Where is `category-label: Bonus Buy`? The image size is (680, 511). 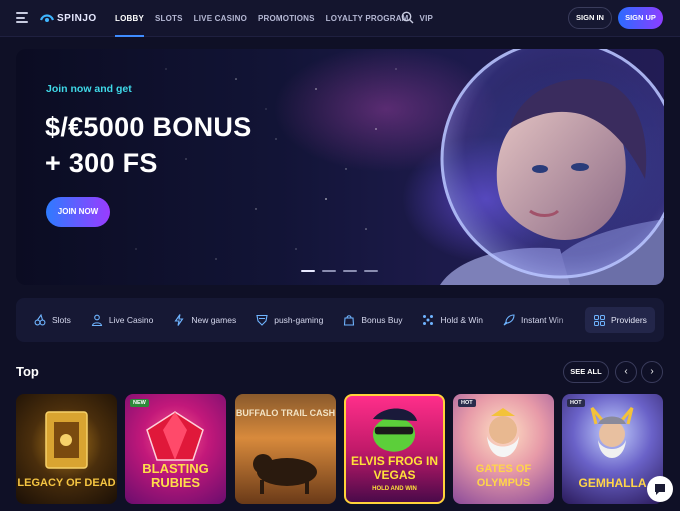
category-label: Bonus Buy is located at coordinates (382, 320).